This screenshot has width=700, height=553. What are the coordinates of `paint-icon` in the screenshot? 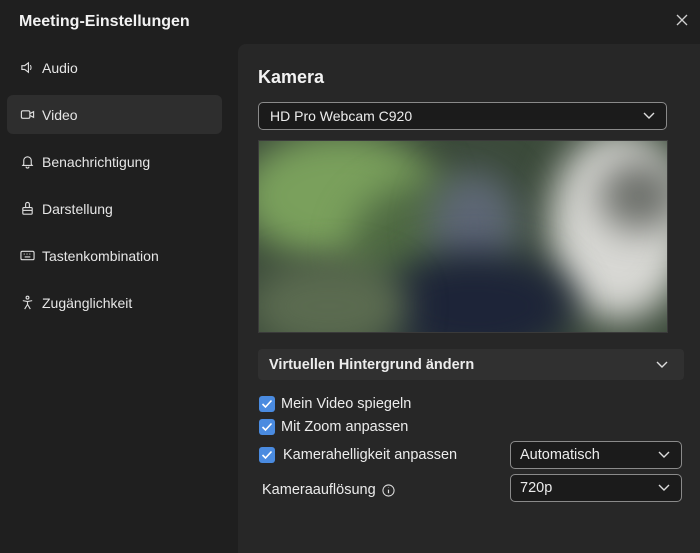 It's located at (27, 209).